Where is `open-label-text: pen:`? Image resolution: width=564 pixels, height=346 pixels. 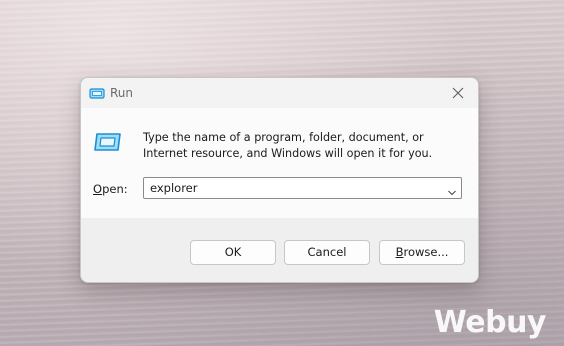 open-label-text: pen: is located at coordinates (115, 189).